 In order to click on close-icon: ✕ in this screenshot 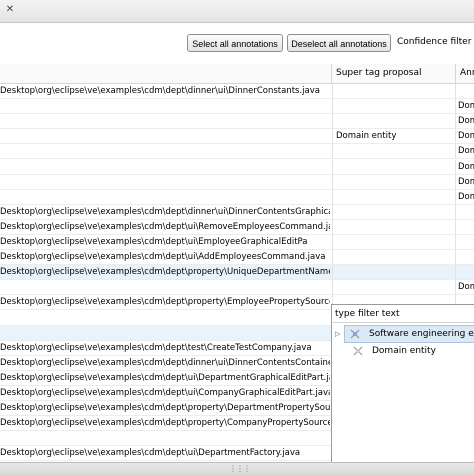, I will do `click(10, 10)`.